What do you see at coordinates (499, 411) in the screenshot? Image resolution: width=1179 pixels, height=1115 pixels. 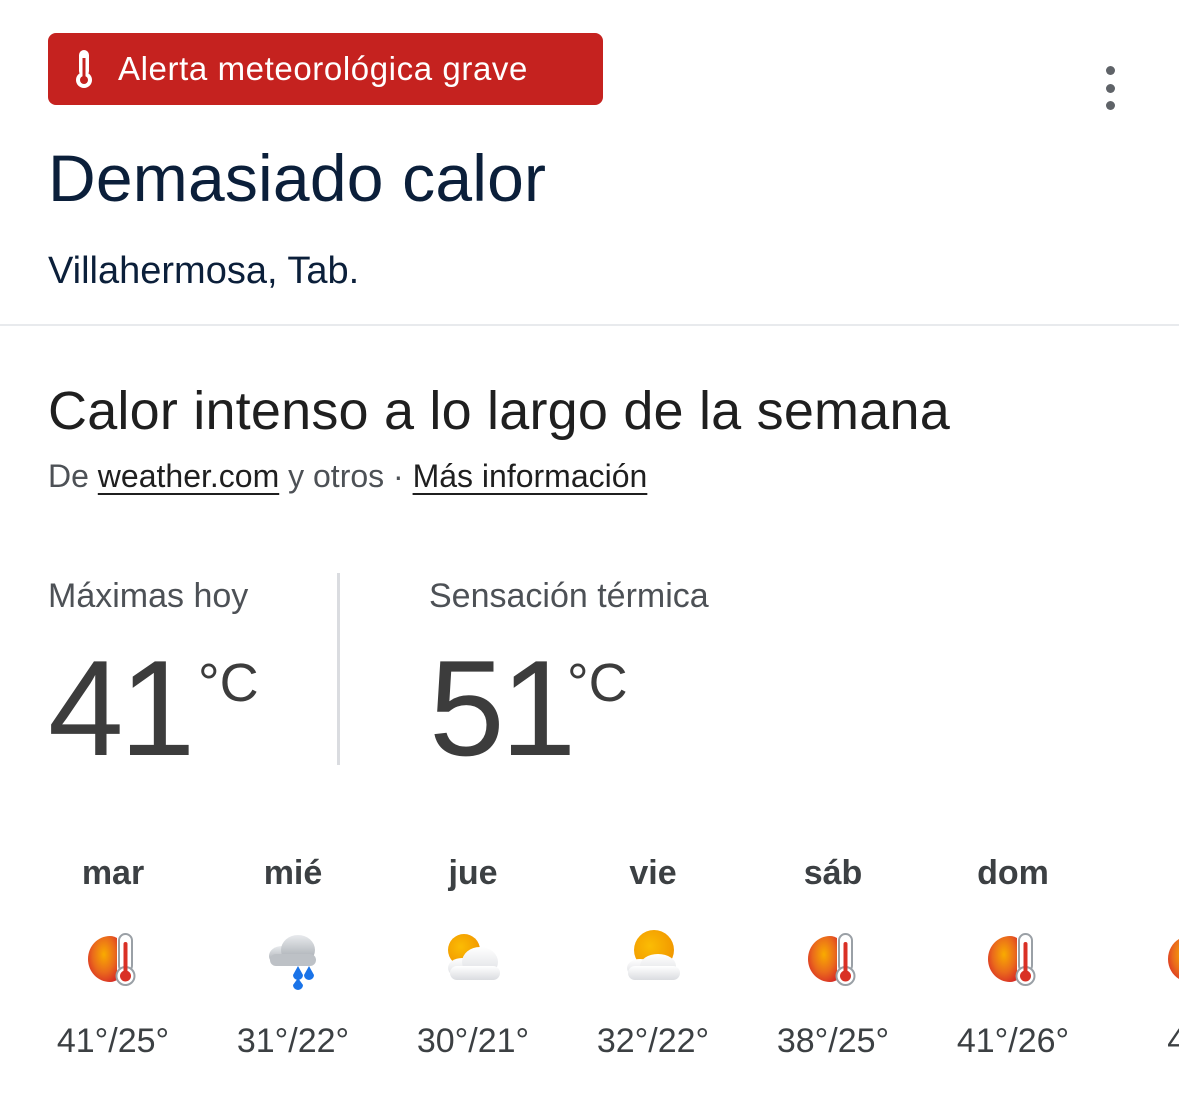 I see `section-title: Calor intenso a lo largo de la semana` at bounding box center [499, 411].